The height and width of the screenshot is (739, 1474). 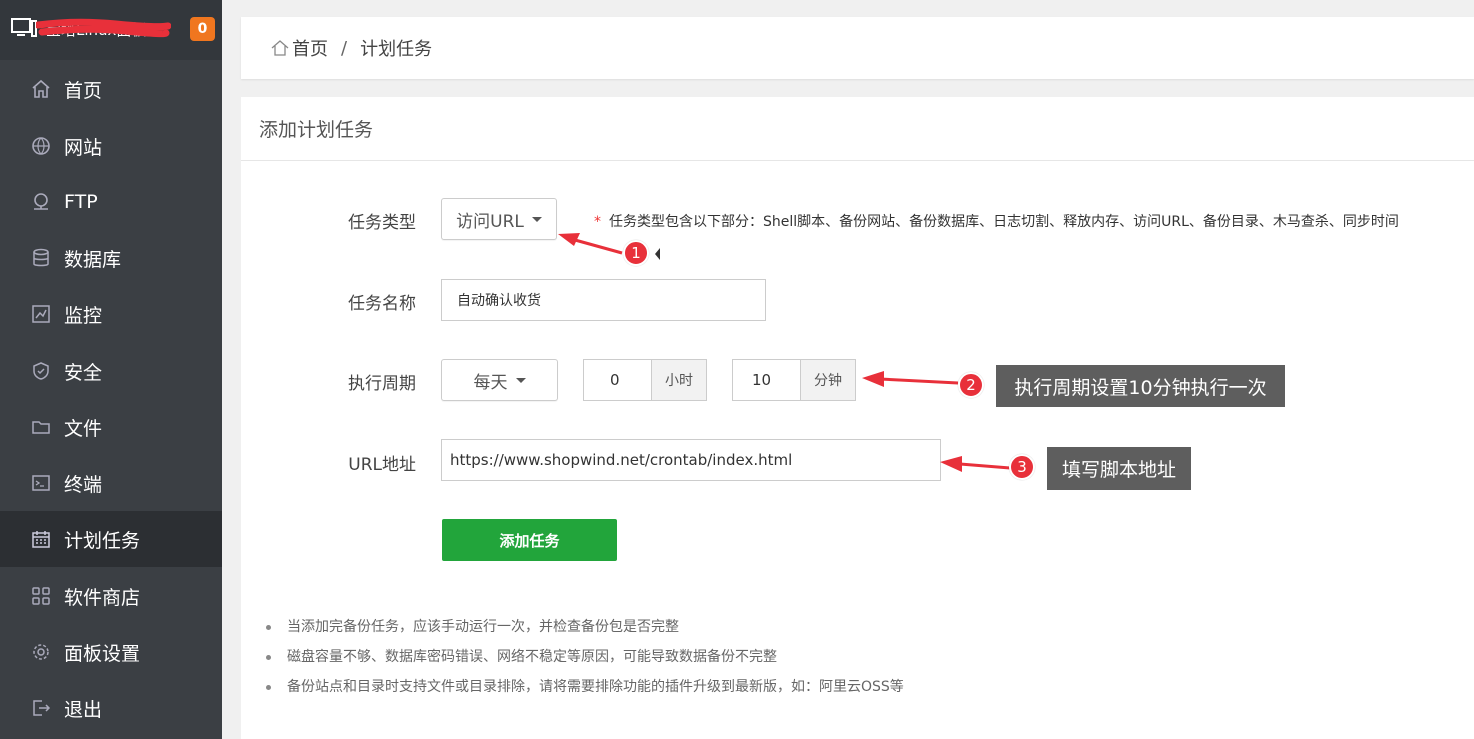 I want to click on sidebar-item-label: 软件商店, so click(x=102, y=597).